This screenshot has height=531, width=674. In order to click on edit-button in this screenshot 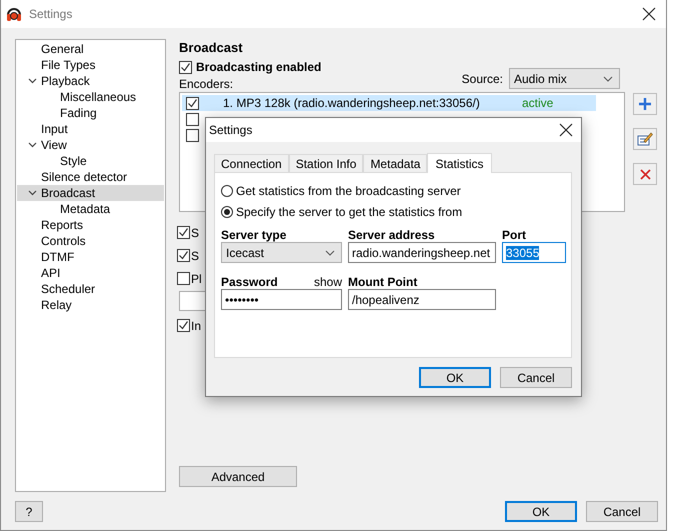, I will do `click(645, 139)`.